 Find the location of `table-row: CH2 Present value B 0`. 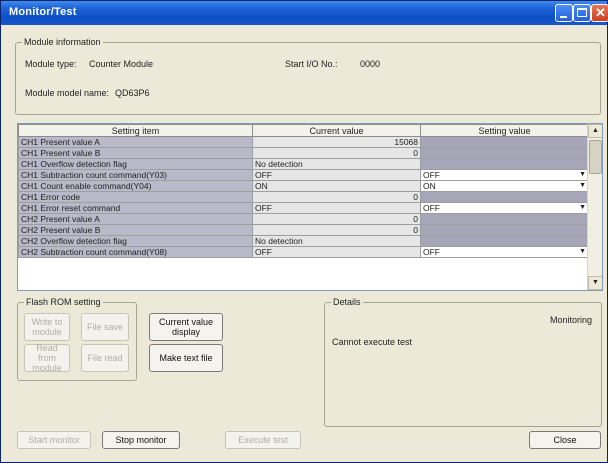

table-row: CH2 Present value B 0 is located at coordinates (303, 230).